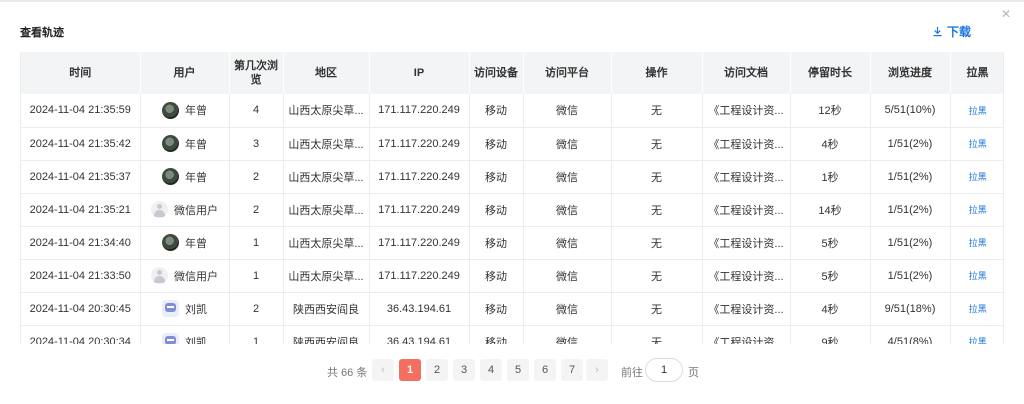  Describe the element at coordinates (42, 33) in the screenshot. I see `dialog-title: 查看轨迹` at that location.